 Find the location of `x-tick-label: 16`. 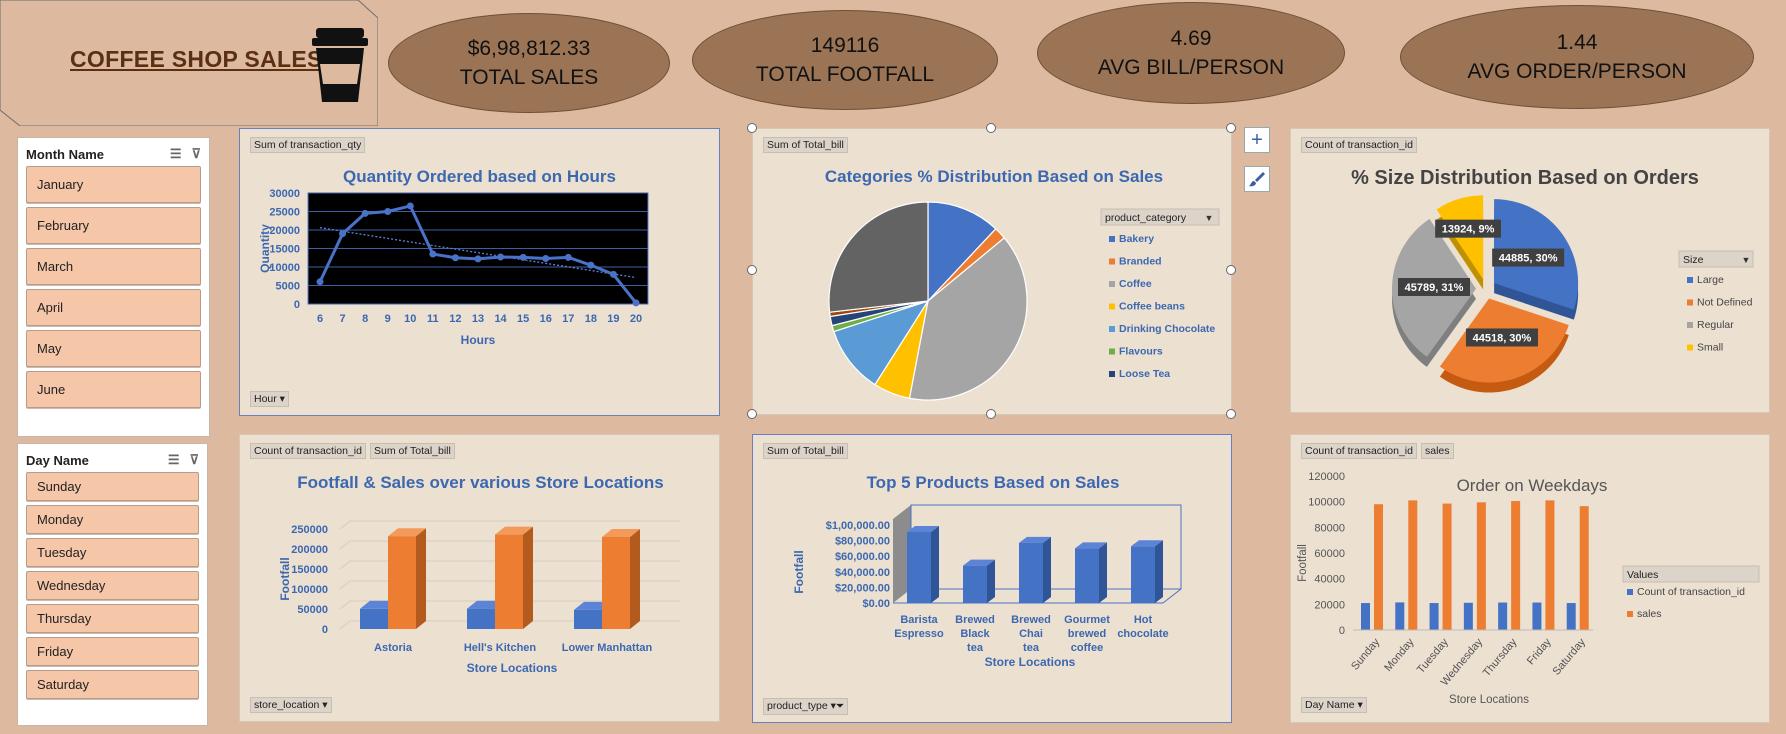

x-tick-label: 16 is located at coordinates (546, 319).